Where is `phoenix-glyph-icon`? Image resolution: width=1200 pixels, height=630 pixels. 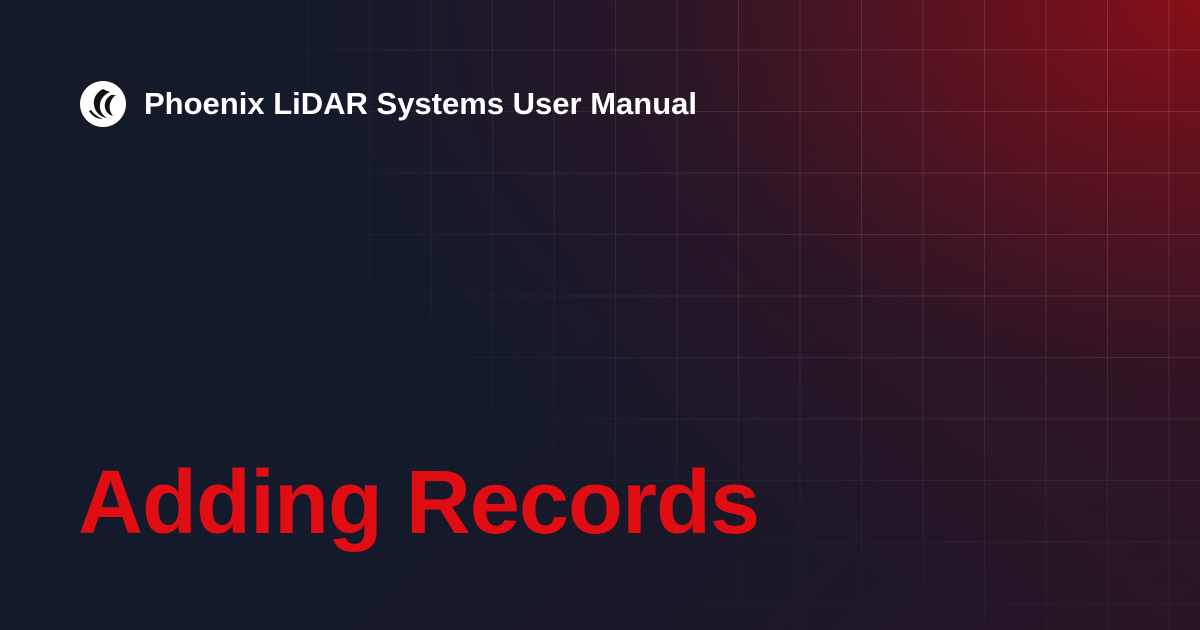 phoenix-glyph-icon is located at coordinates (103, 104).